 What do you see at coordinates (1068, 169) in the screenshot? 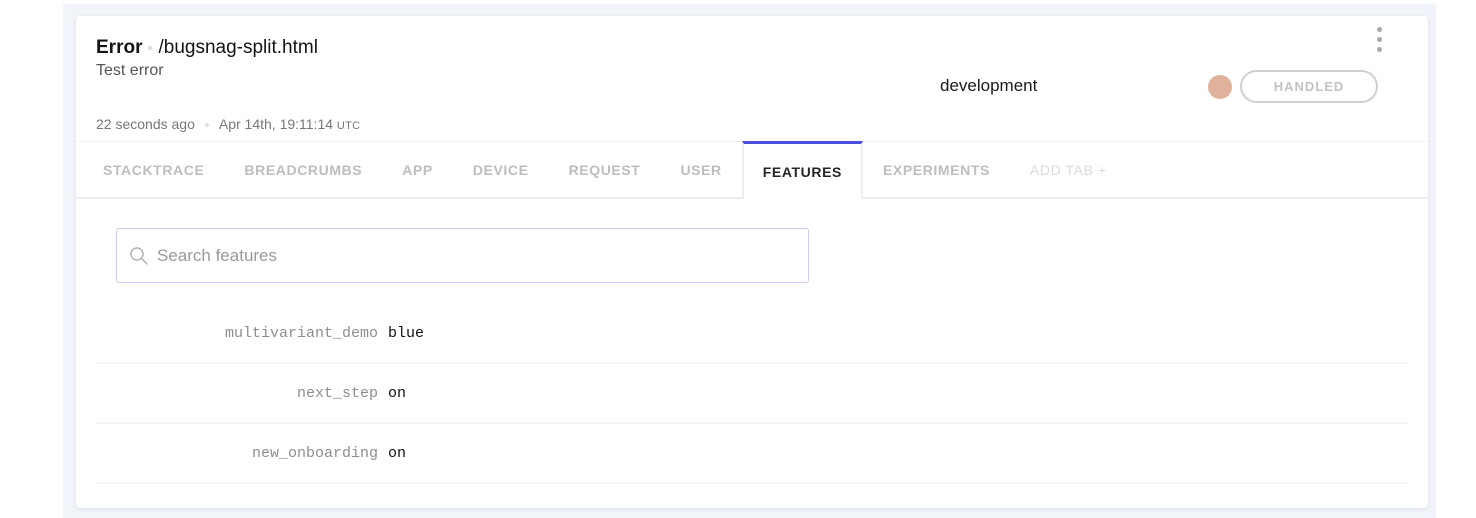
I see `add-tab-button: ADD TAB +` at bounding box center [1068, 169].